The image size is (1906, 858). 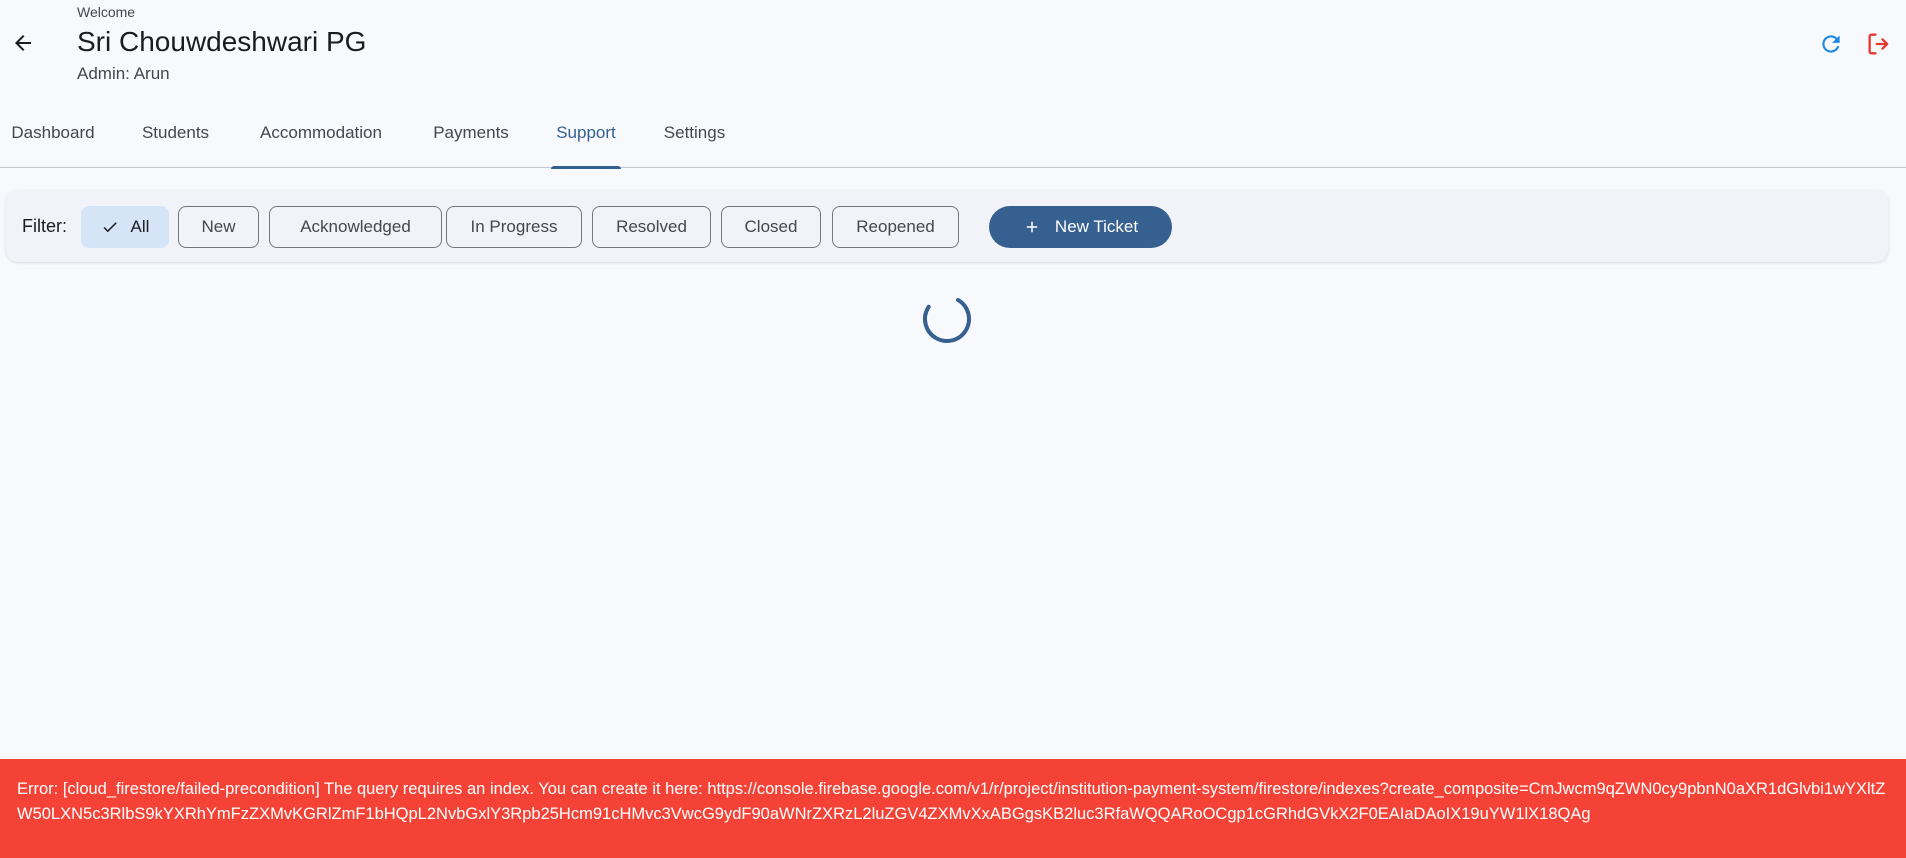 What do you see at coordinates (1096, 226) in the screenshot?
I see `new-ticket-label: New Ticket` at bounding box center [1096, 226].